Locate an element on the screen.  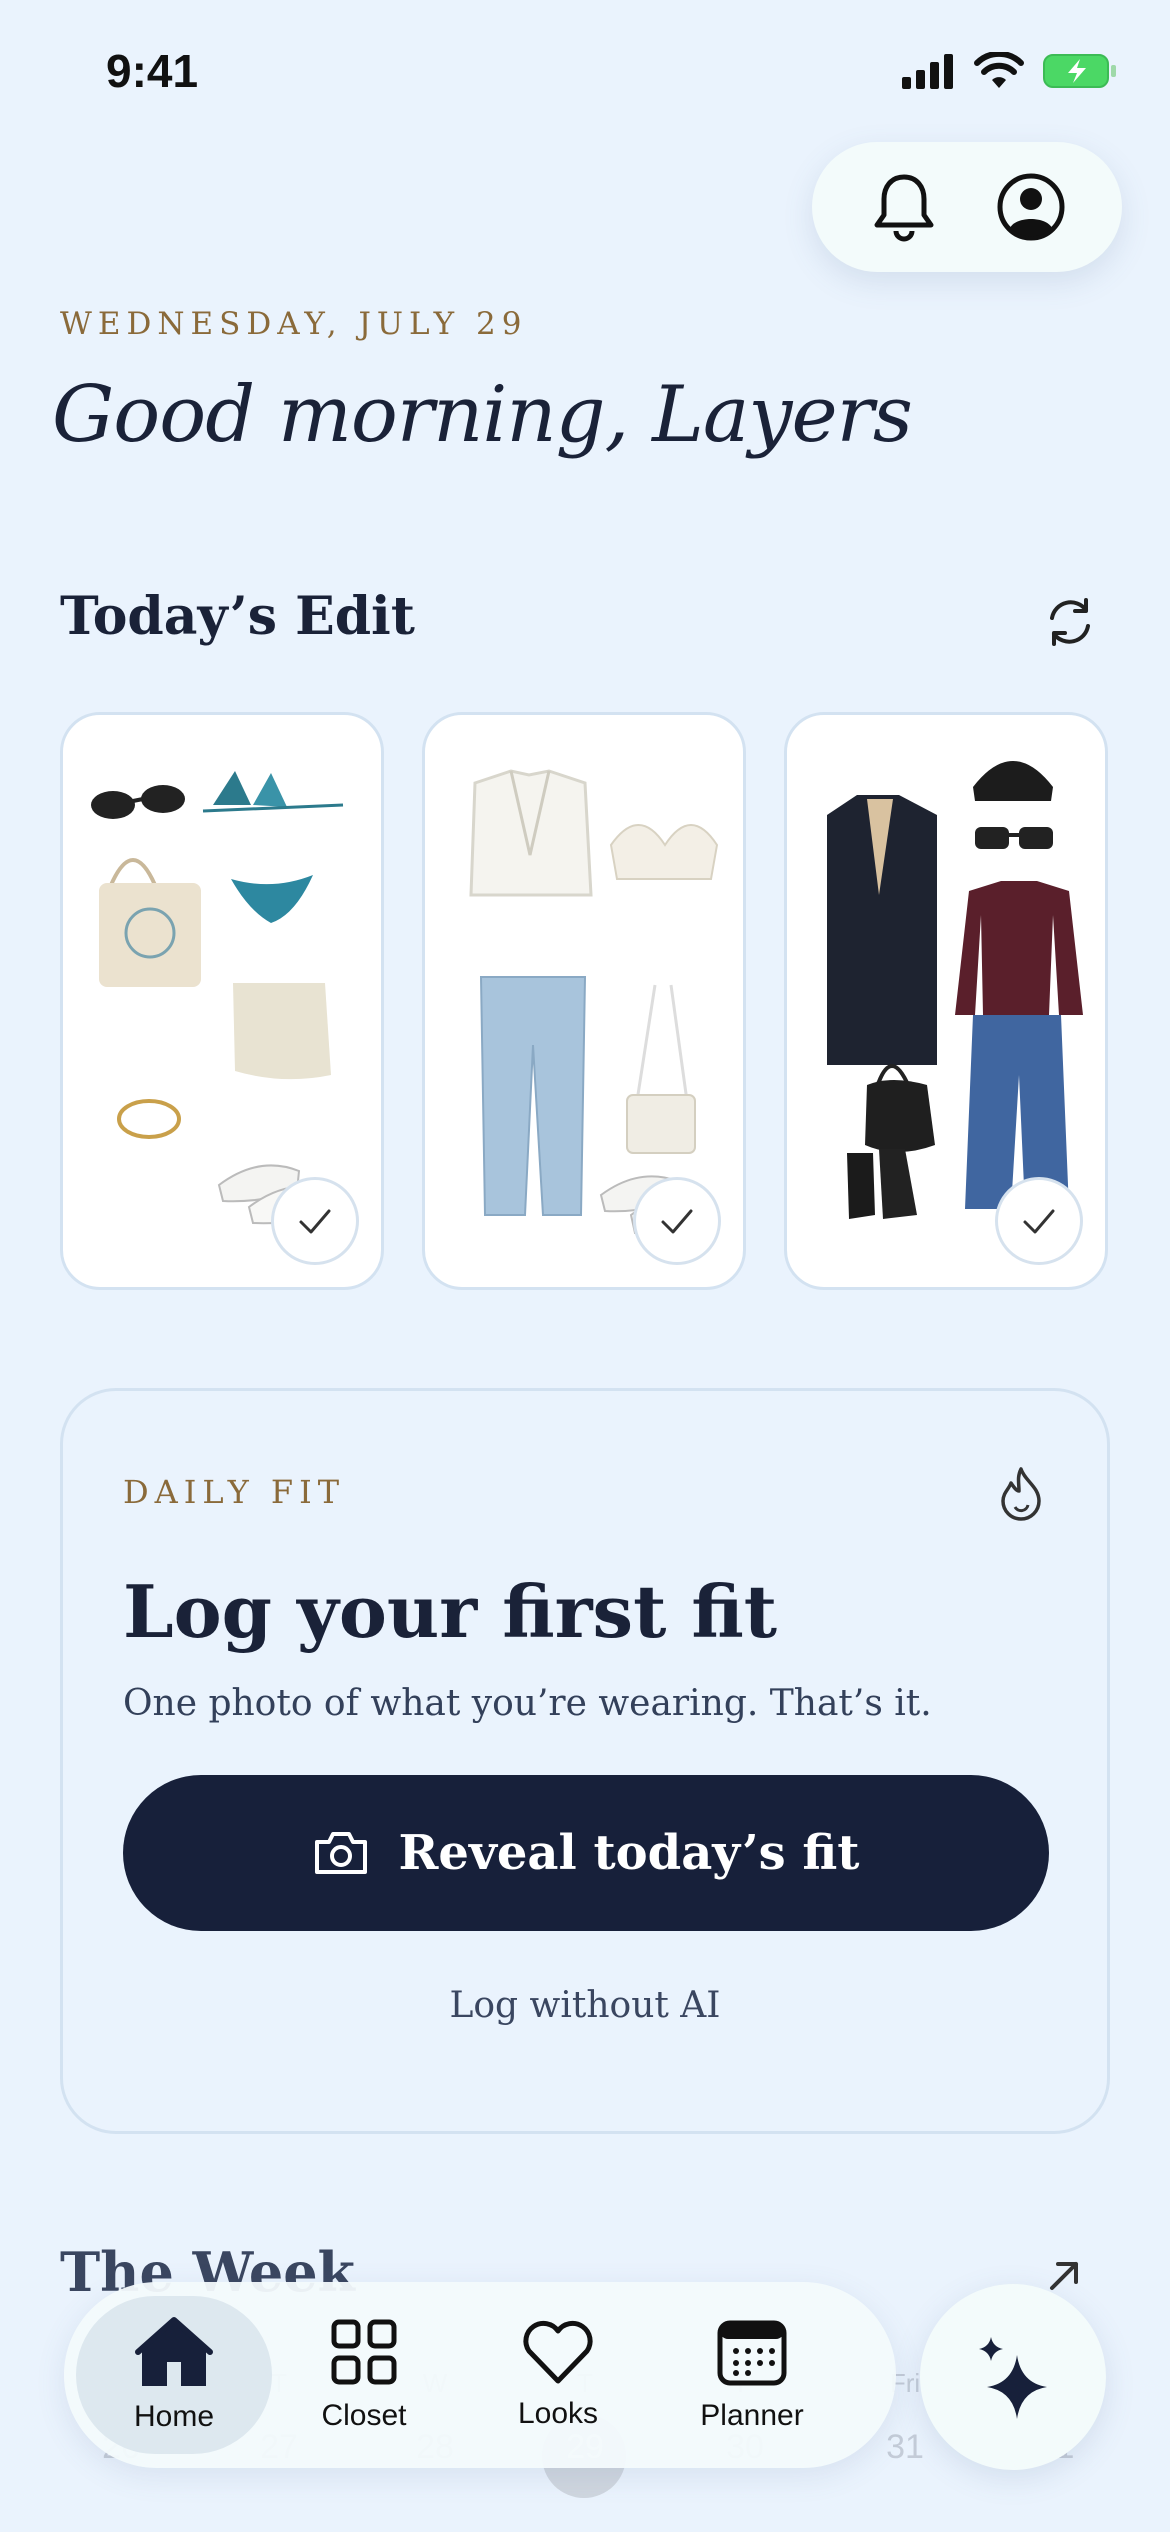
select-outfit-1-button is located at coordinates (315, 1221).